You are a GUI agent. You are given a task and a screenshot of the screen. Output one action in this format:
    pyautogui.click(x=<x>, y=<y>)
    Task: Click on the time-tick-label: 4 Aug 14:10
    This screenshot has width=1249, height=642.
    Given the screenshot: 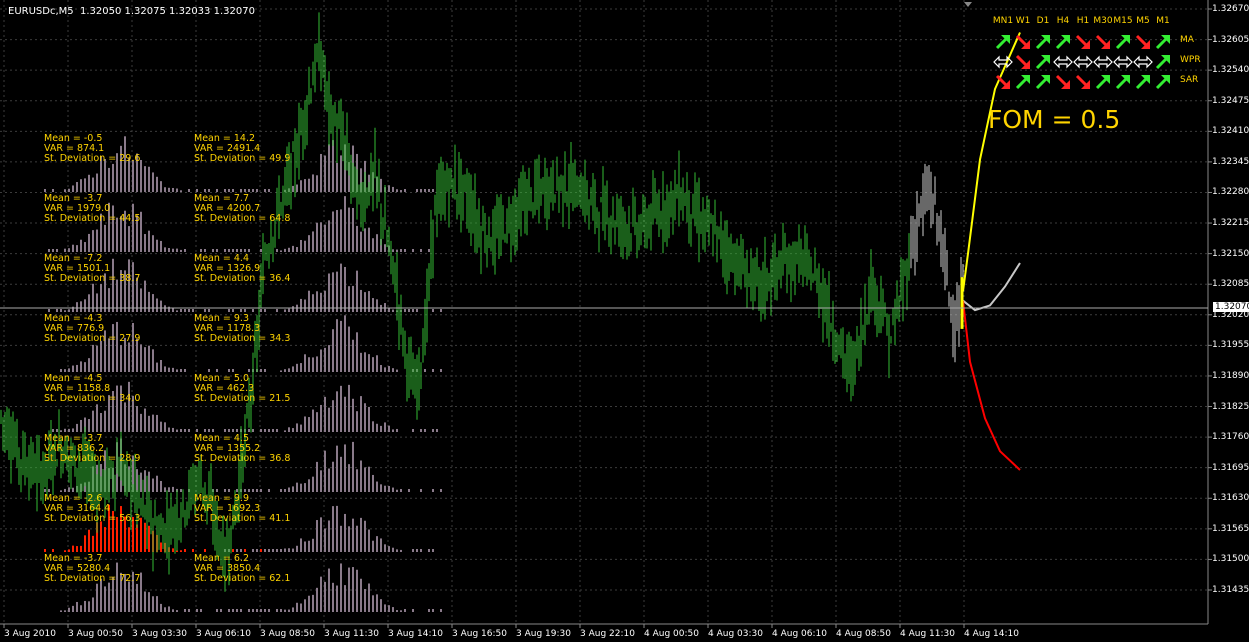 What is the action you would take?
    pyautogui.click(x=991, y=634)
    